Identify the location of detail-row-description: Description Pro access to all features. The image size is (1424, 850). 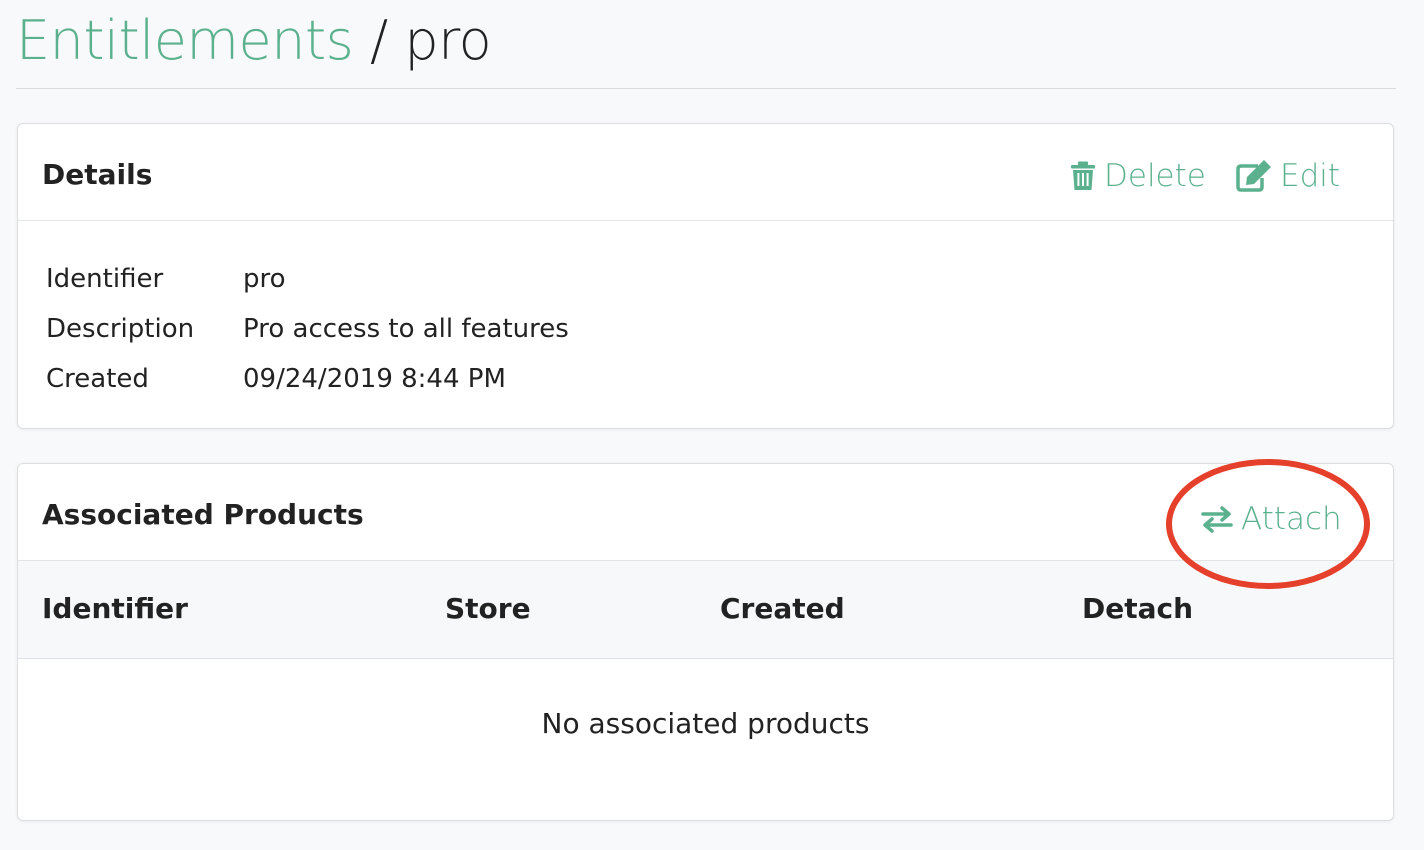
(307, 329).